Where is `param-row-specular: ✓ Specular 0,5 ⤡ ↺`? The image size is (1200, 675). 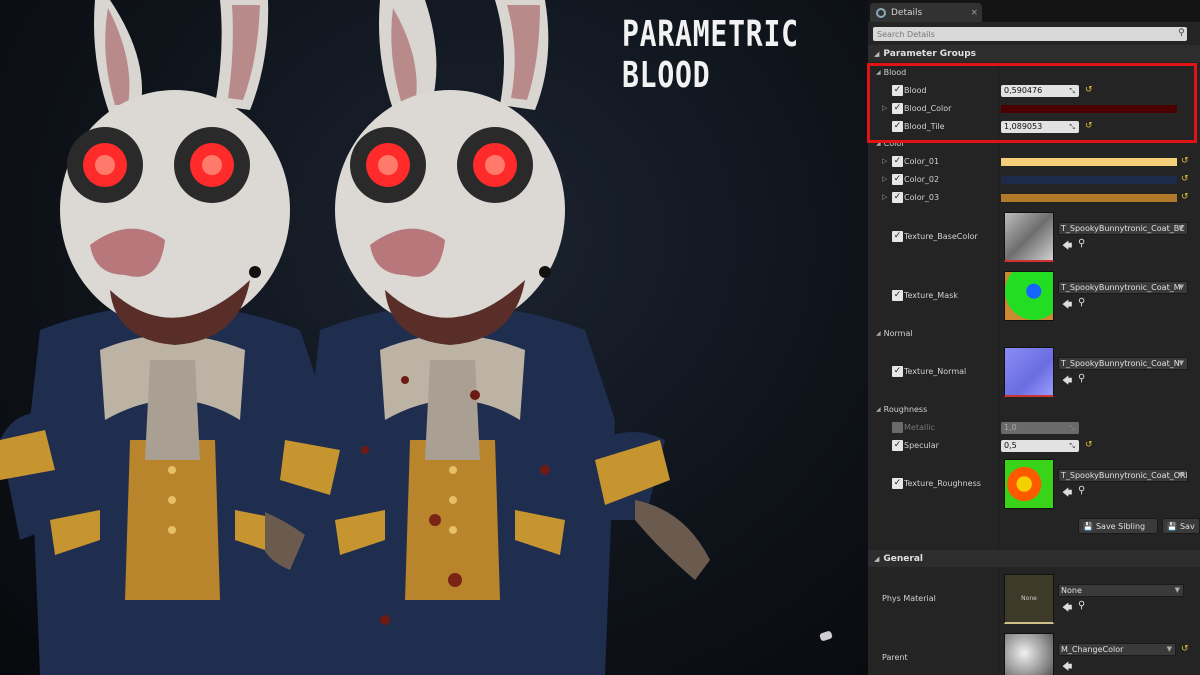
param-row-specular: ✓ Specular 0,5 ⤡ ↺ is located at coordinates (1034, 446).